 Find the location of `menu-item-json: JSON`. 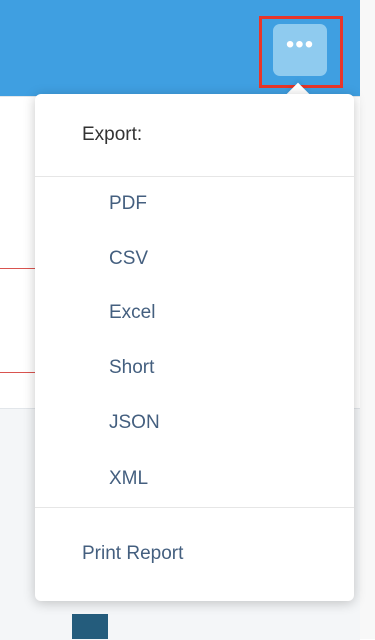

menu-item-json: JSON is located at coordinates (134, 423).